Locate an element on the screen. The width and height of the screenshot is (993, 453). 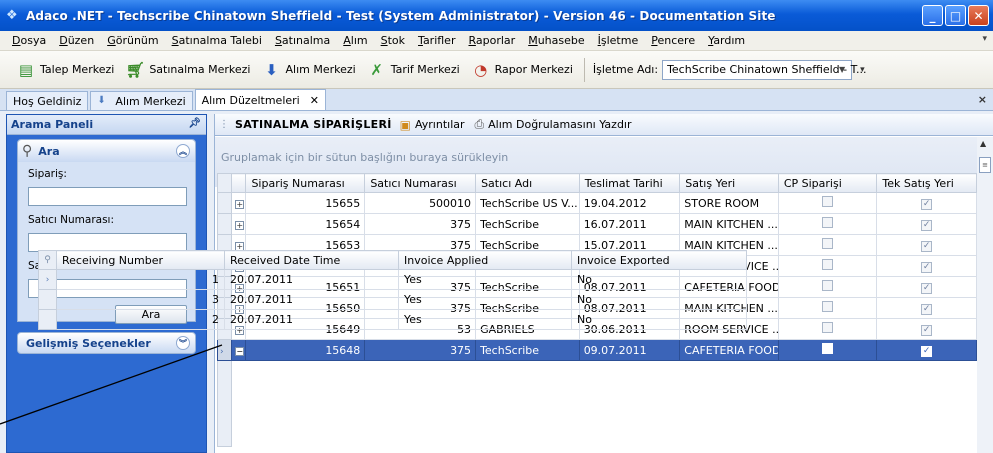
column-header-received-date: Received Date Time is located at coordinates (311, 260).